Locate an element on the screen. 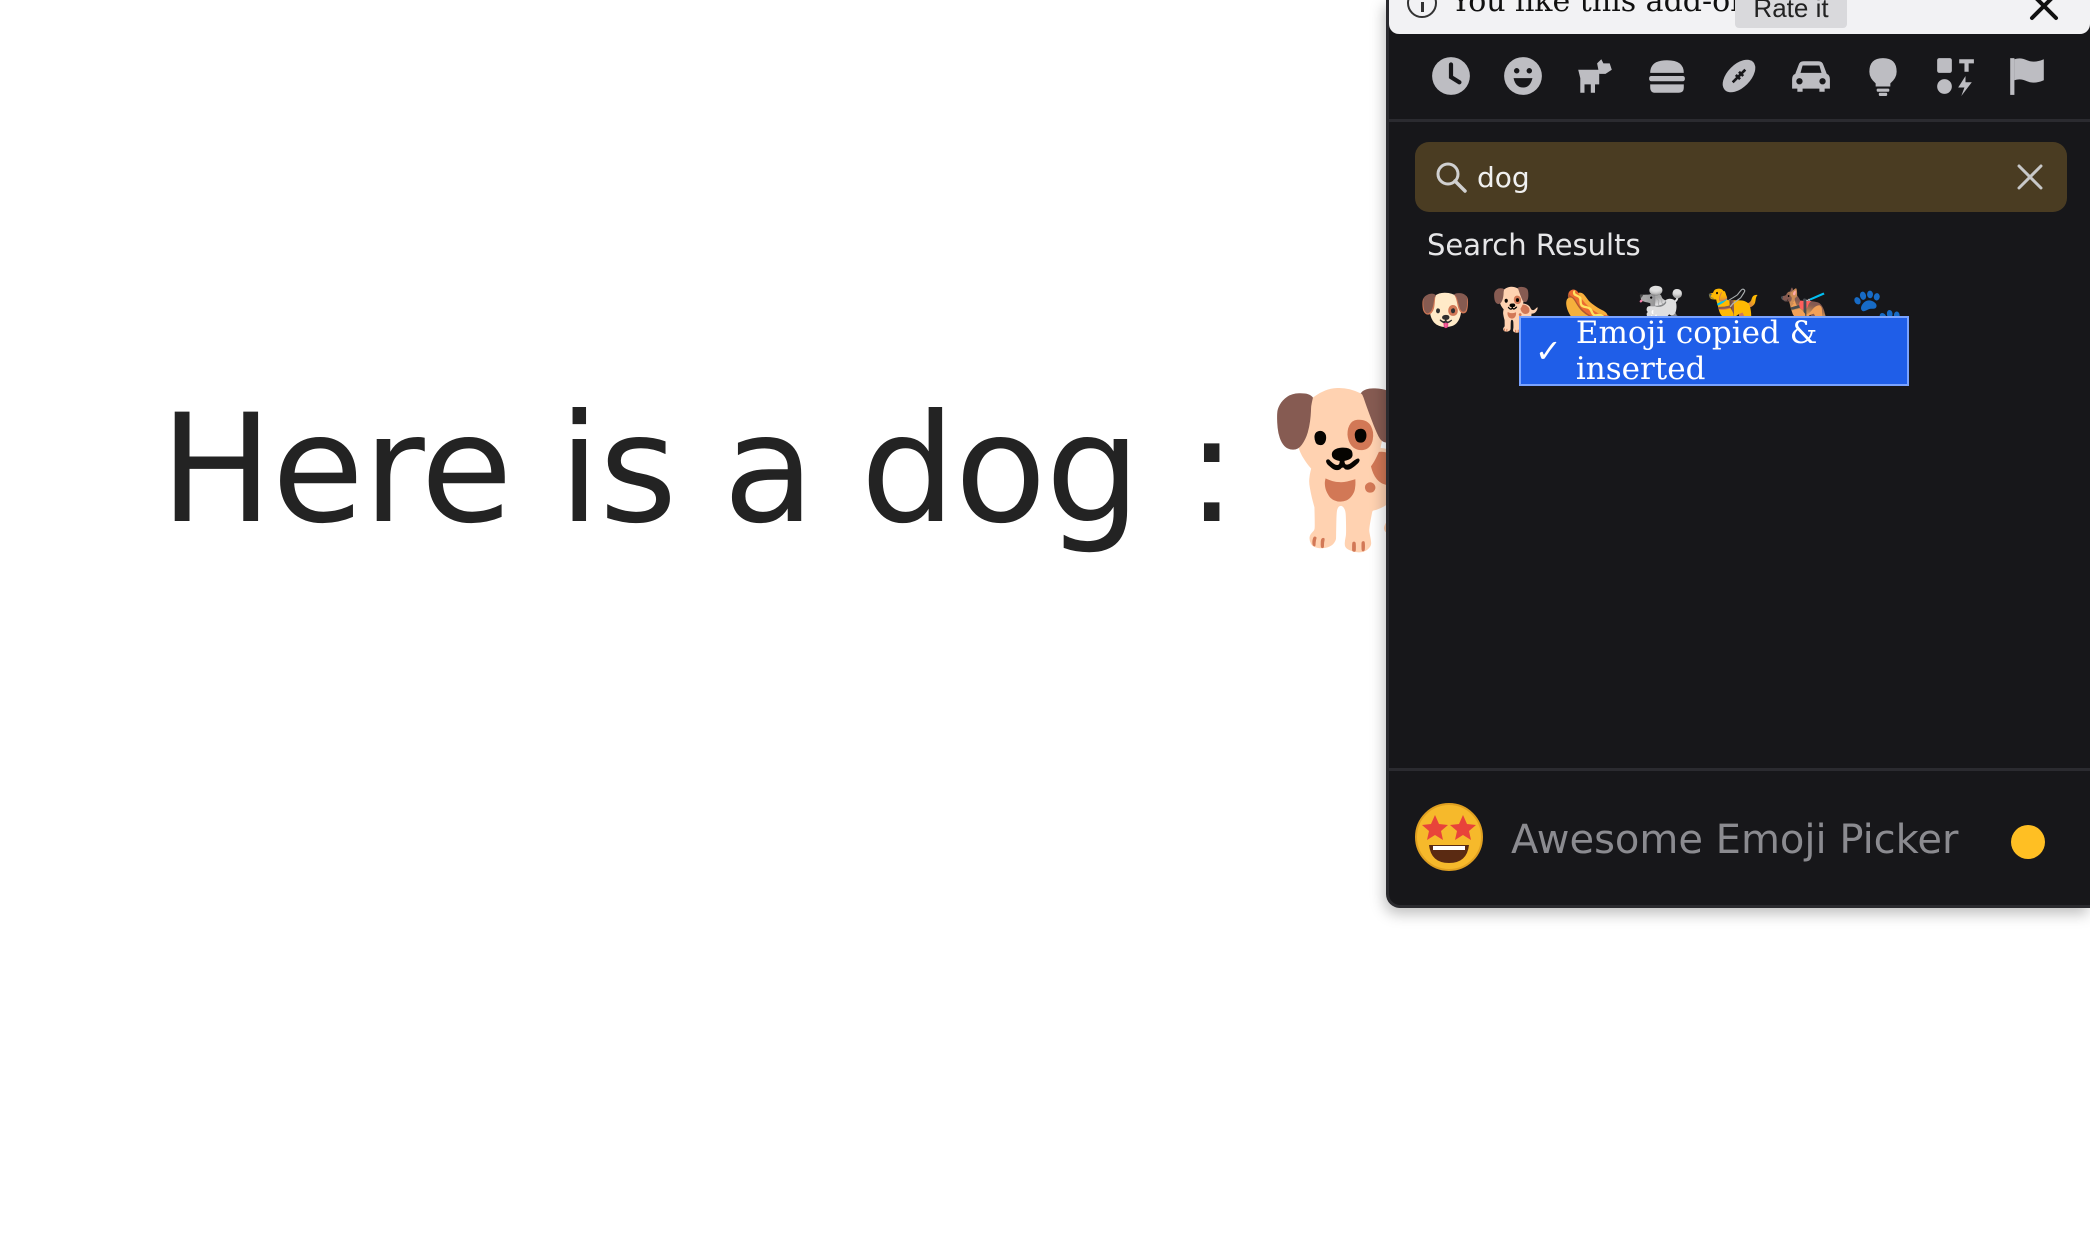 Image resolution: width=2090 pixels, height=1244 pixels. notice-text: You like this add-on? is located at coordinates (1608, 9).